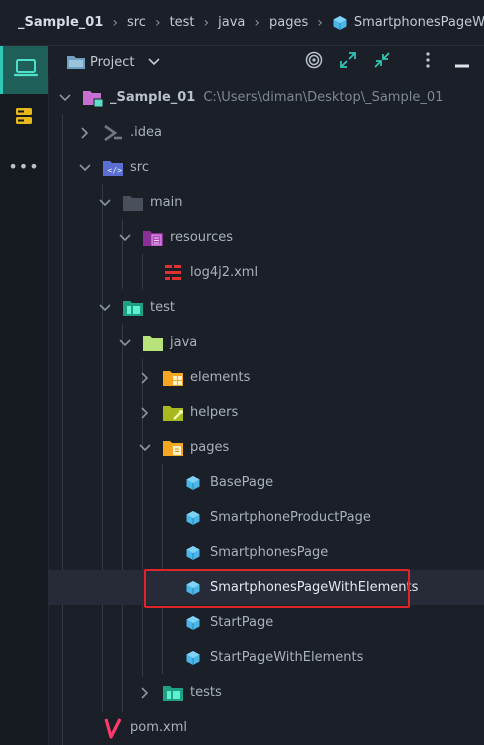 The height and width of the screenshot is (745, 484). Describe the element at coordinates (266, 132) in the screenshot. I see `tree-row-idea: .idea` at that location.